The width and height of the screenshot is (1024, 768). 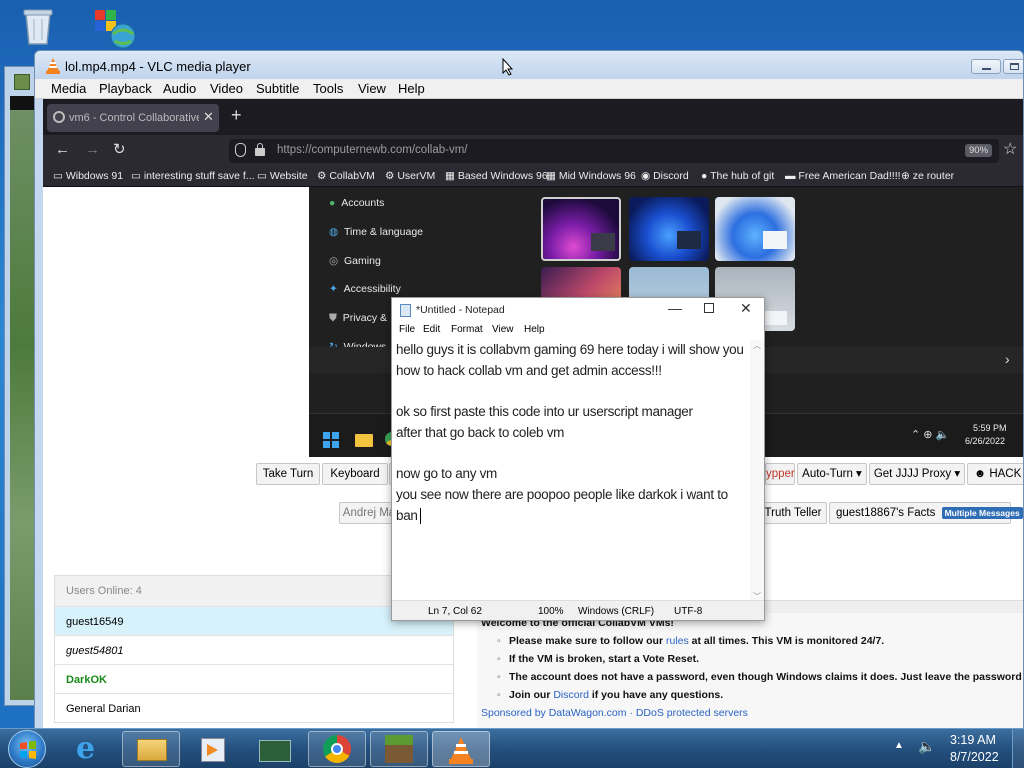 I want to click on windows-network-icon, so click(x=115, y=30).